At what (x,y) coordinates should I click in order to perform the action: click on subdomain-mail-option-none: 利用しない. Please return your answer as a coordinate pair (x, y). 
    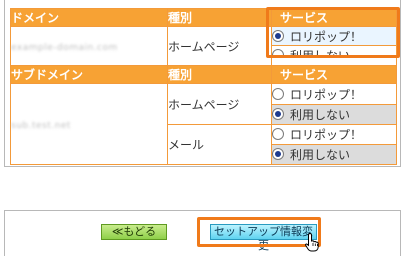
    Looking at the image, I should click on (334, 154).